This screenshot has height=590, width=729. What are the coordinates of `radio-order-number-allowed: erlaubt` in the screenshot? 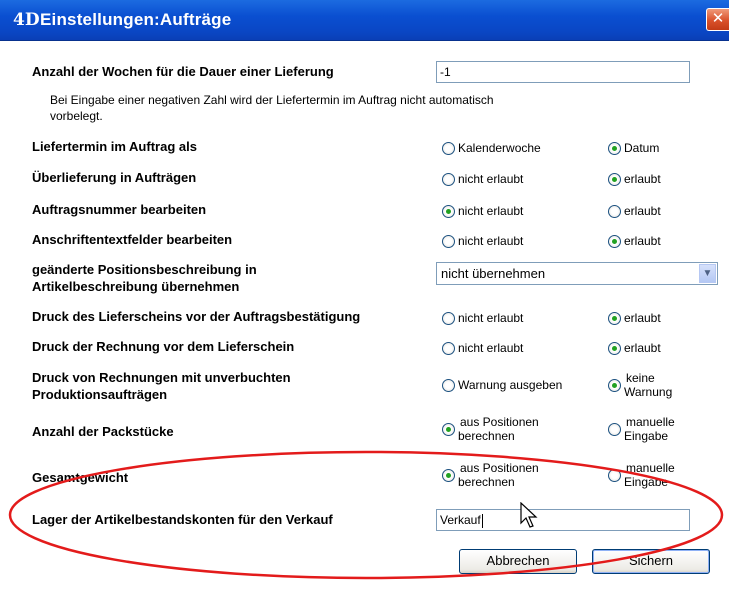 It's located at (634, 211).